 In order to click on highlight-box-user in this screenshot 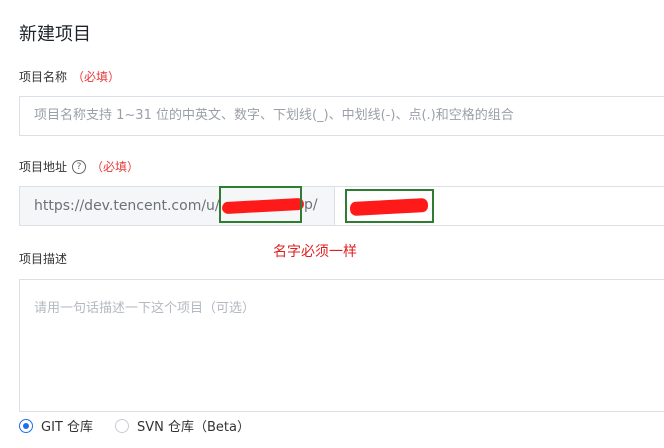, I will do `click(260, 204)`.